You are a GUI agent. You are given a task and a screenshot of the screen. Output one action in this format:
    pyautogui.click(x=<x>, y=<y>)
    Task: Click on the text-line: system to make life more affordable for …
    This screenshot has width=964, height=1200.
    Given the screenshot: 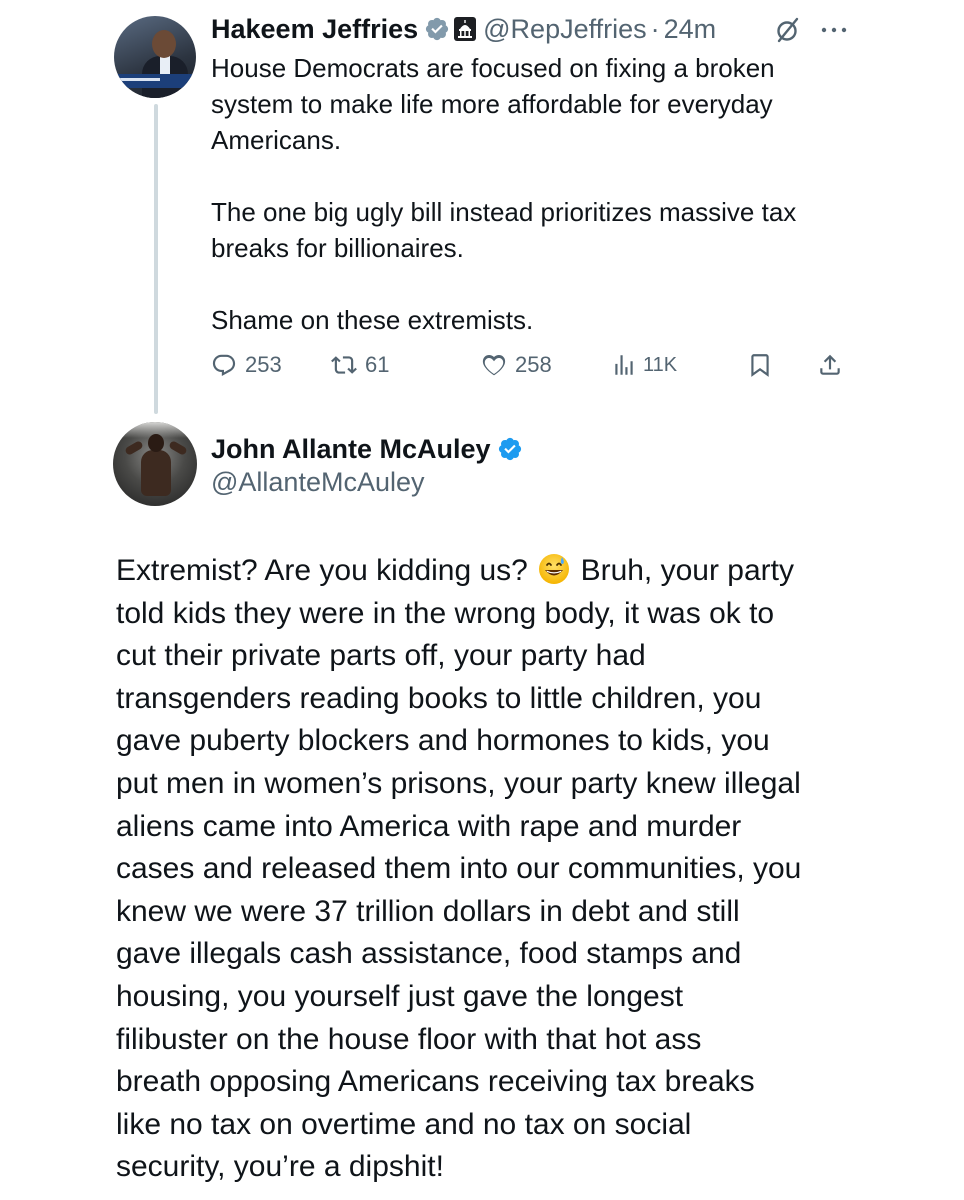 What is the action you would take?
    pyautogui.click(x=492, y=104)
    